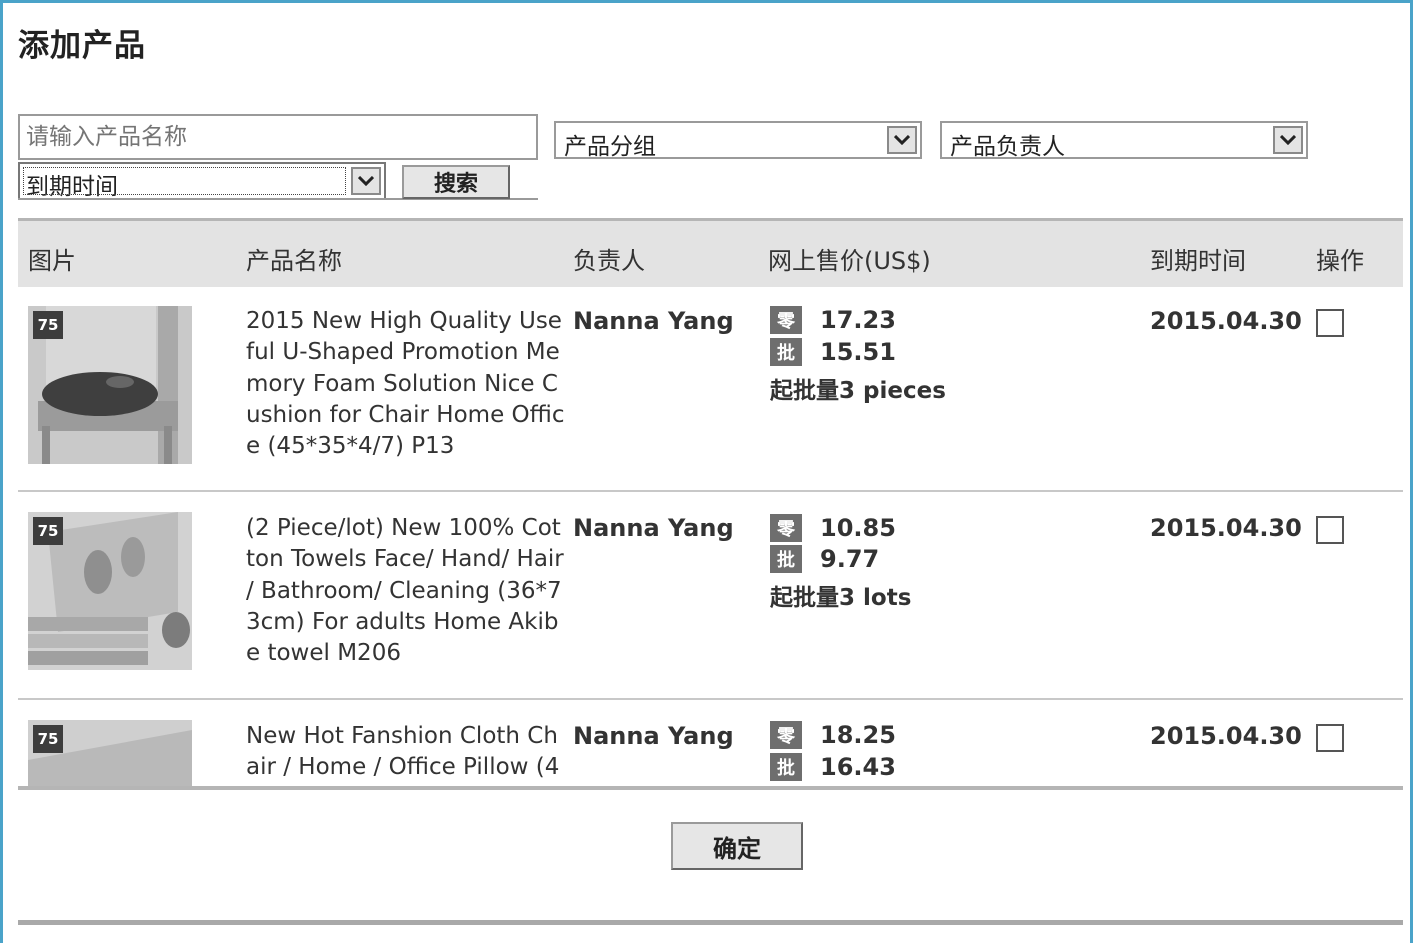  Describe the element at coordinates (609, 261) in the screenshot. I see `header-owner: 负责人` at that location.